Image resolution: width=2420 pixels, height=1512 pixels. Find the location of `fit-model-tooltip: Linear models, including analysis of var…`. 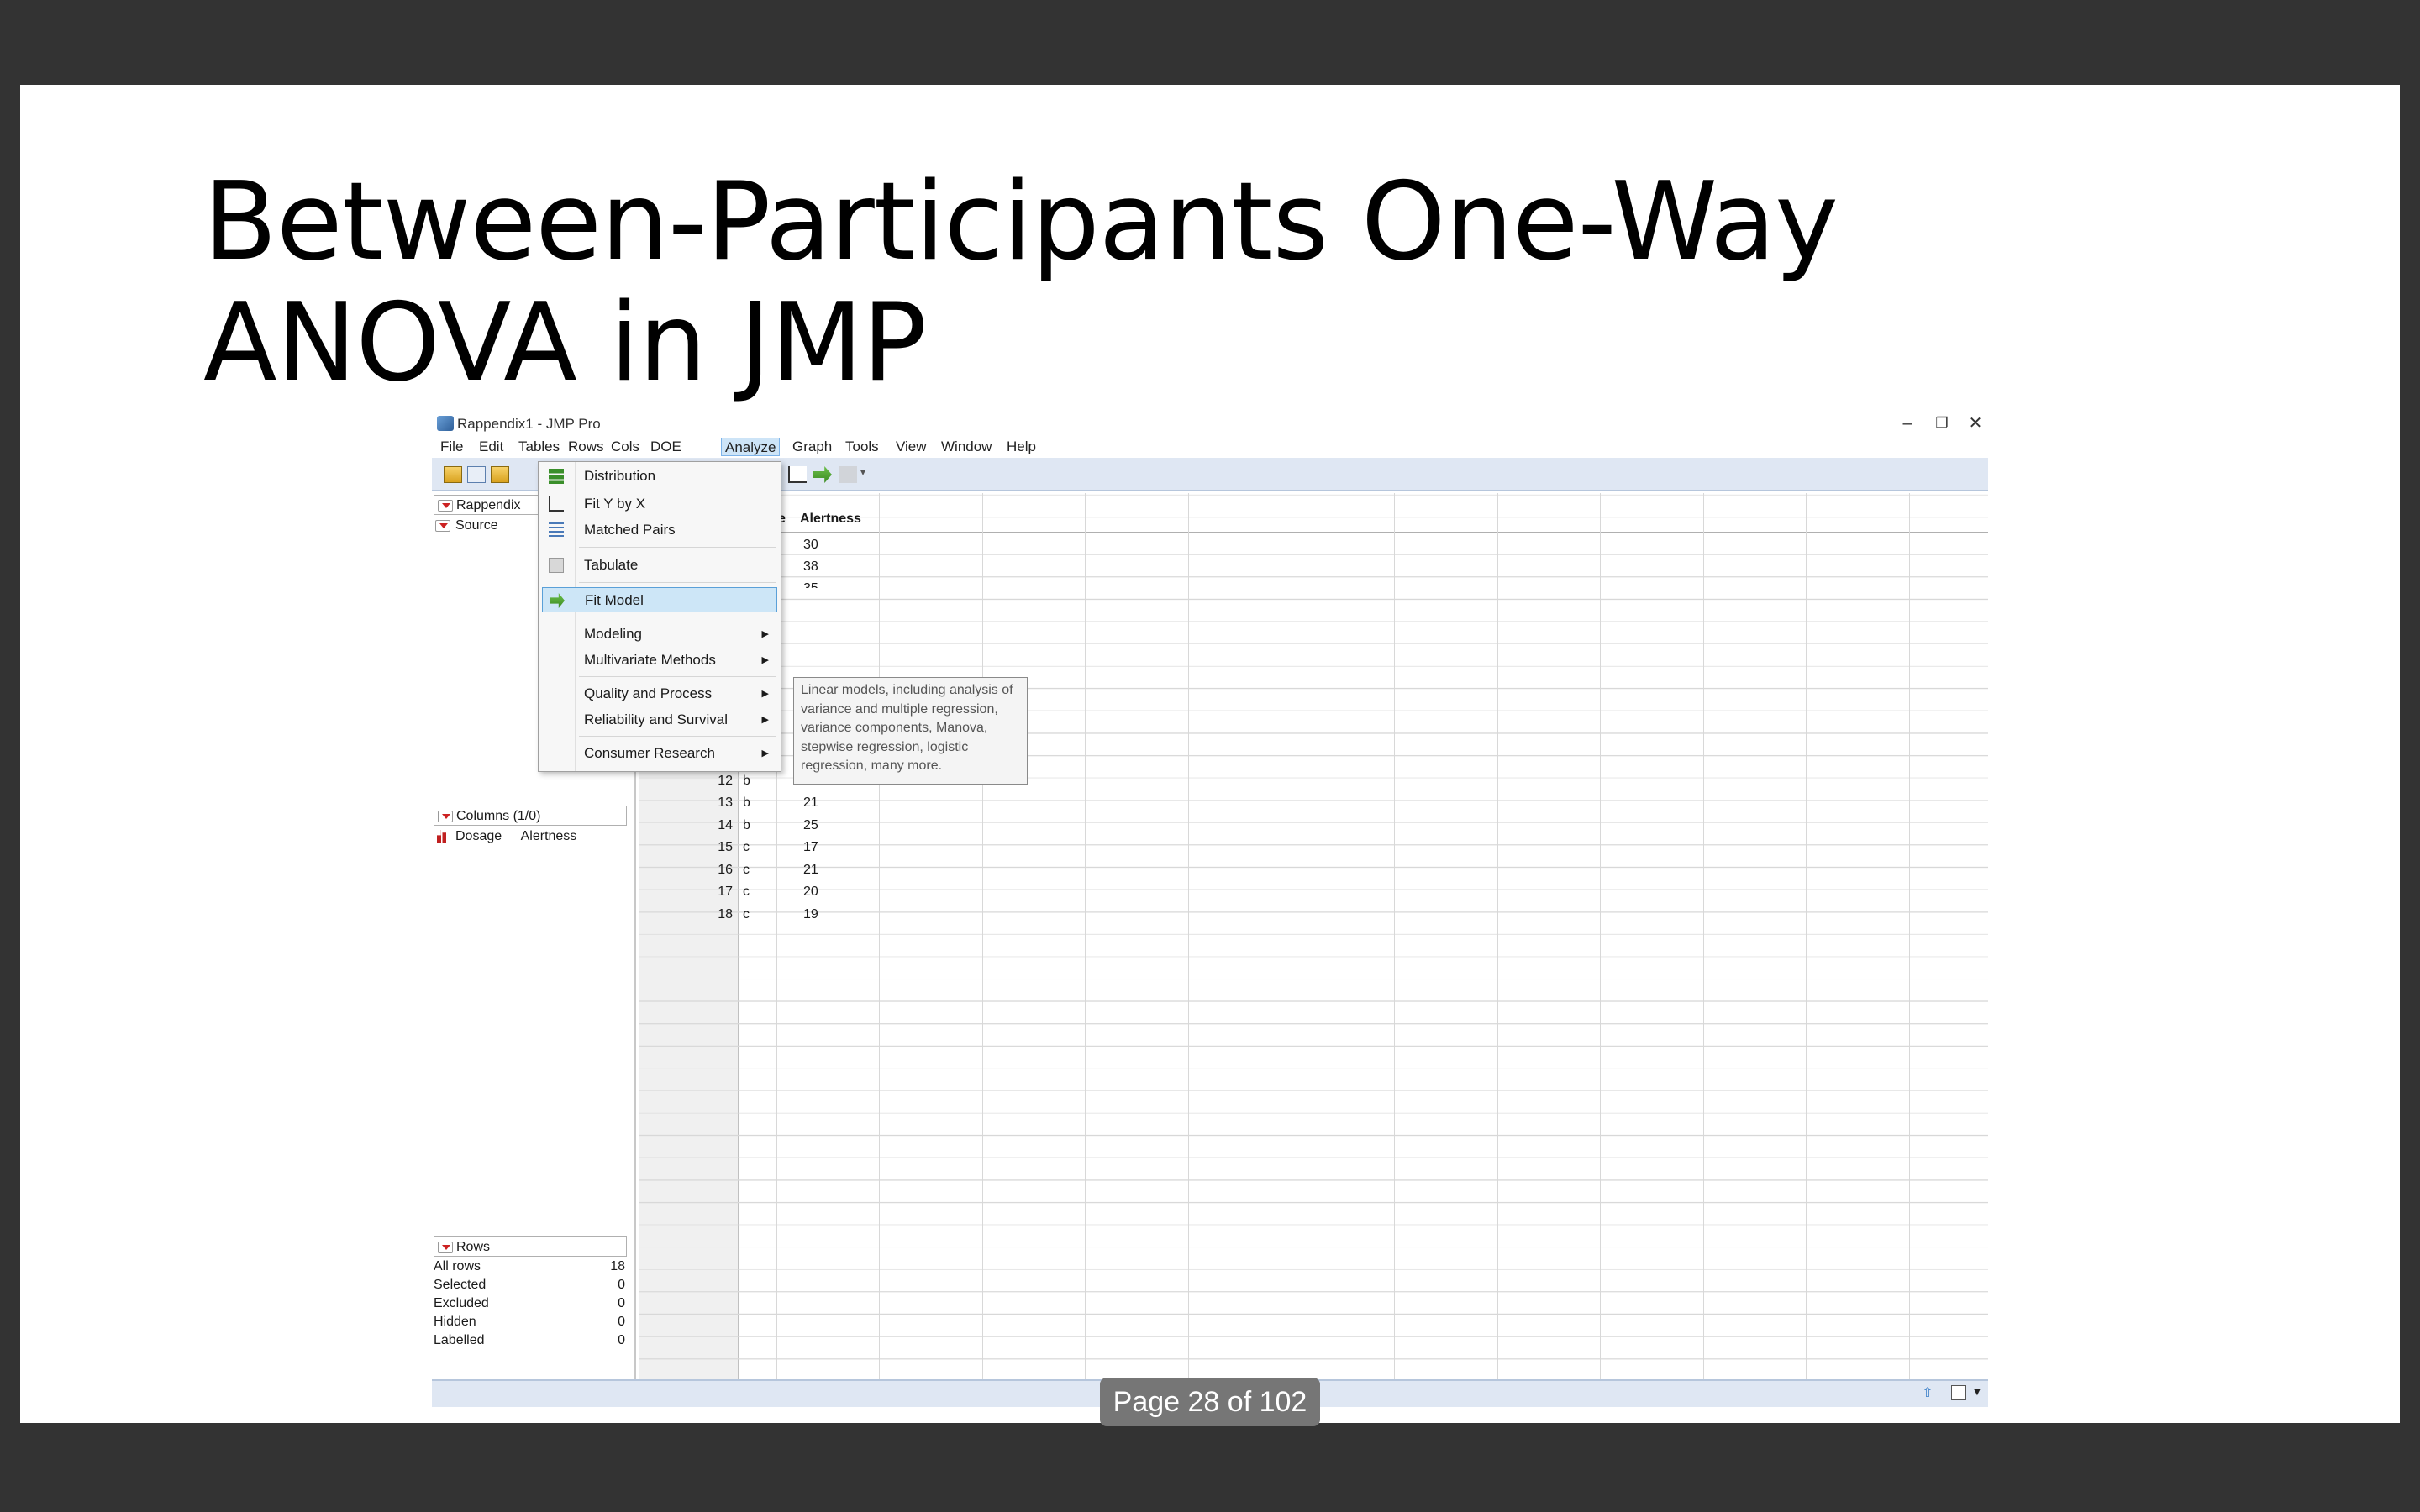

fit-model-tooltip: Linear models, including analysis of var… is located at coordinates (910, 731).